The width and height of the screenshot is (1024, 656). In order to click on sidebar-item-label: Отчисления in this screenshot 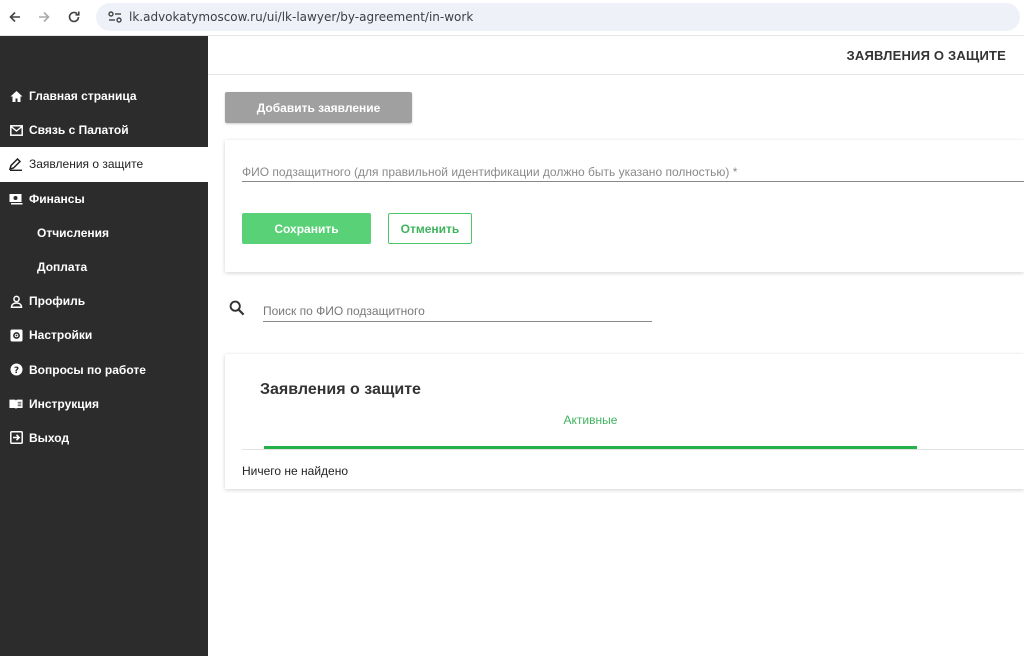, I will do `click(73, 232)`.